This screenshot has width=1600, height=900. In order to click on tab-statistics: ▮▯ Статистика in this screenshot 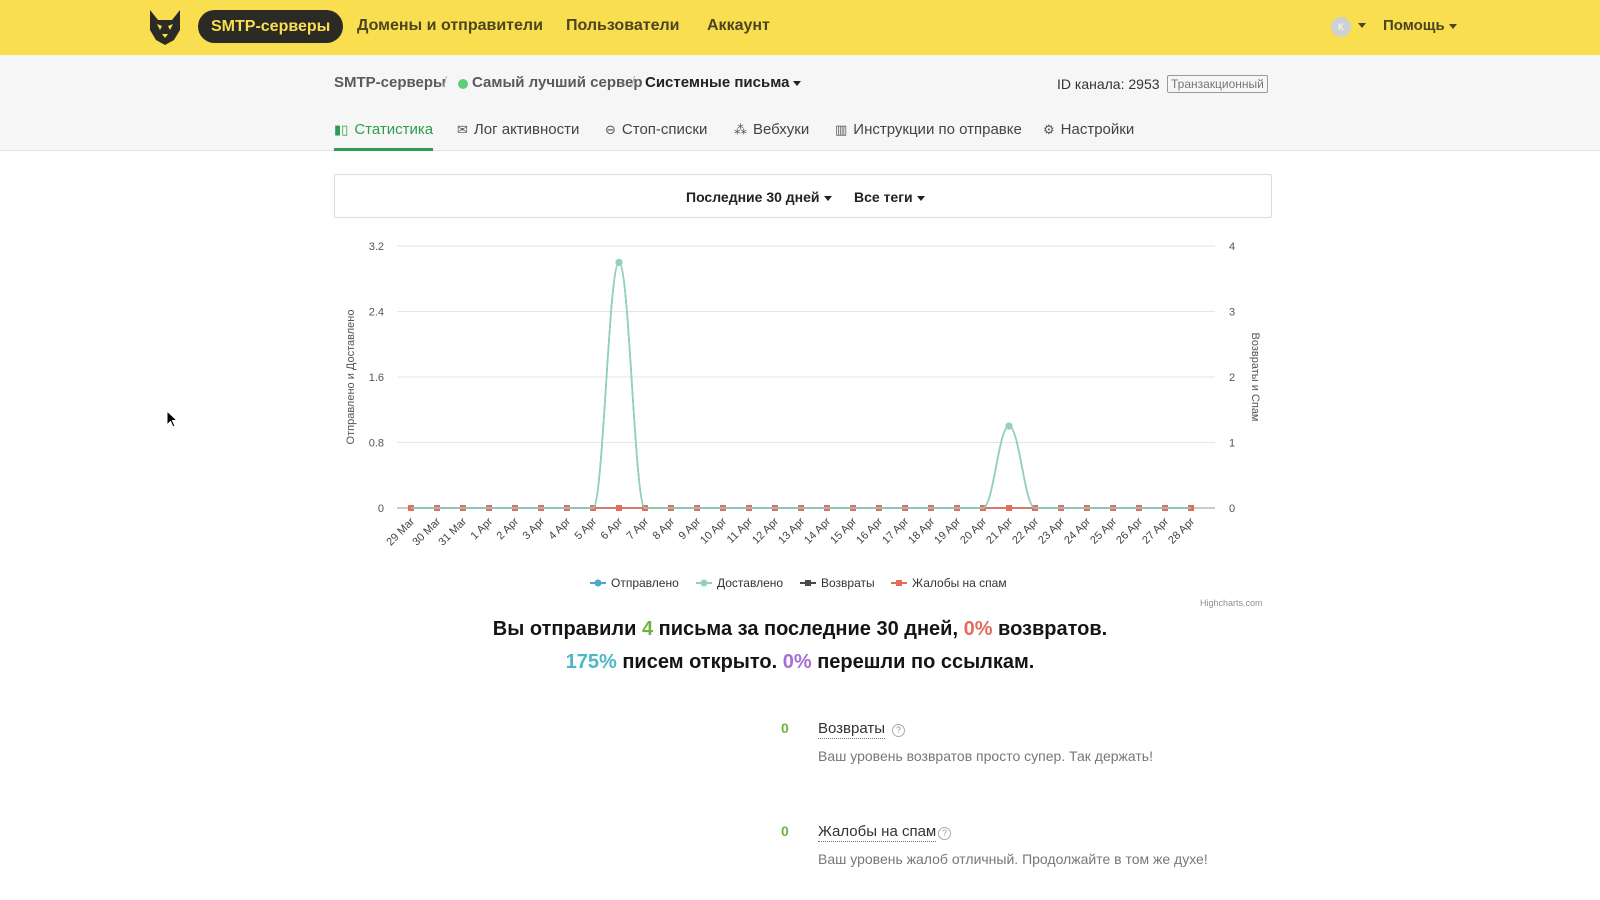, I will do `click(384, 136)`.